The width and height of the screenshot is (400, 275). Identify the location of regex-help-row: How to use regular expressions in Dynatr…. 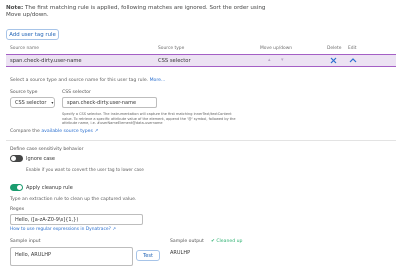
(63, 229).